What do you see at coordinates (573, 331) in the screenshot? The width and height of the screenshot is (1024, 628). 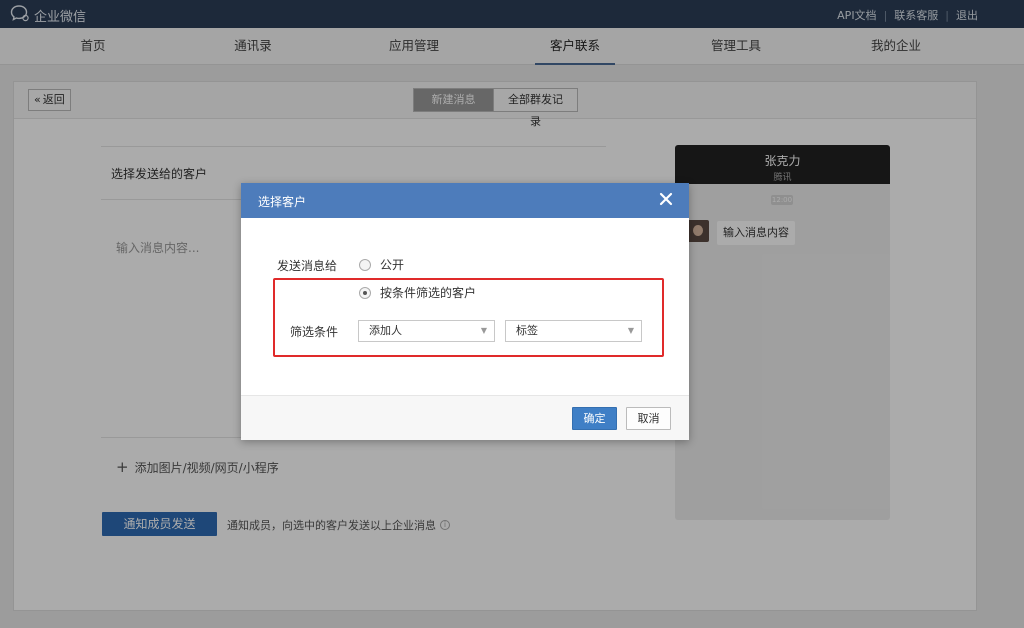 I see `tag-select: 标签 ▼` at bounding box center [573, 331].